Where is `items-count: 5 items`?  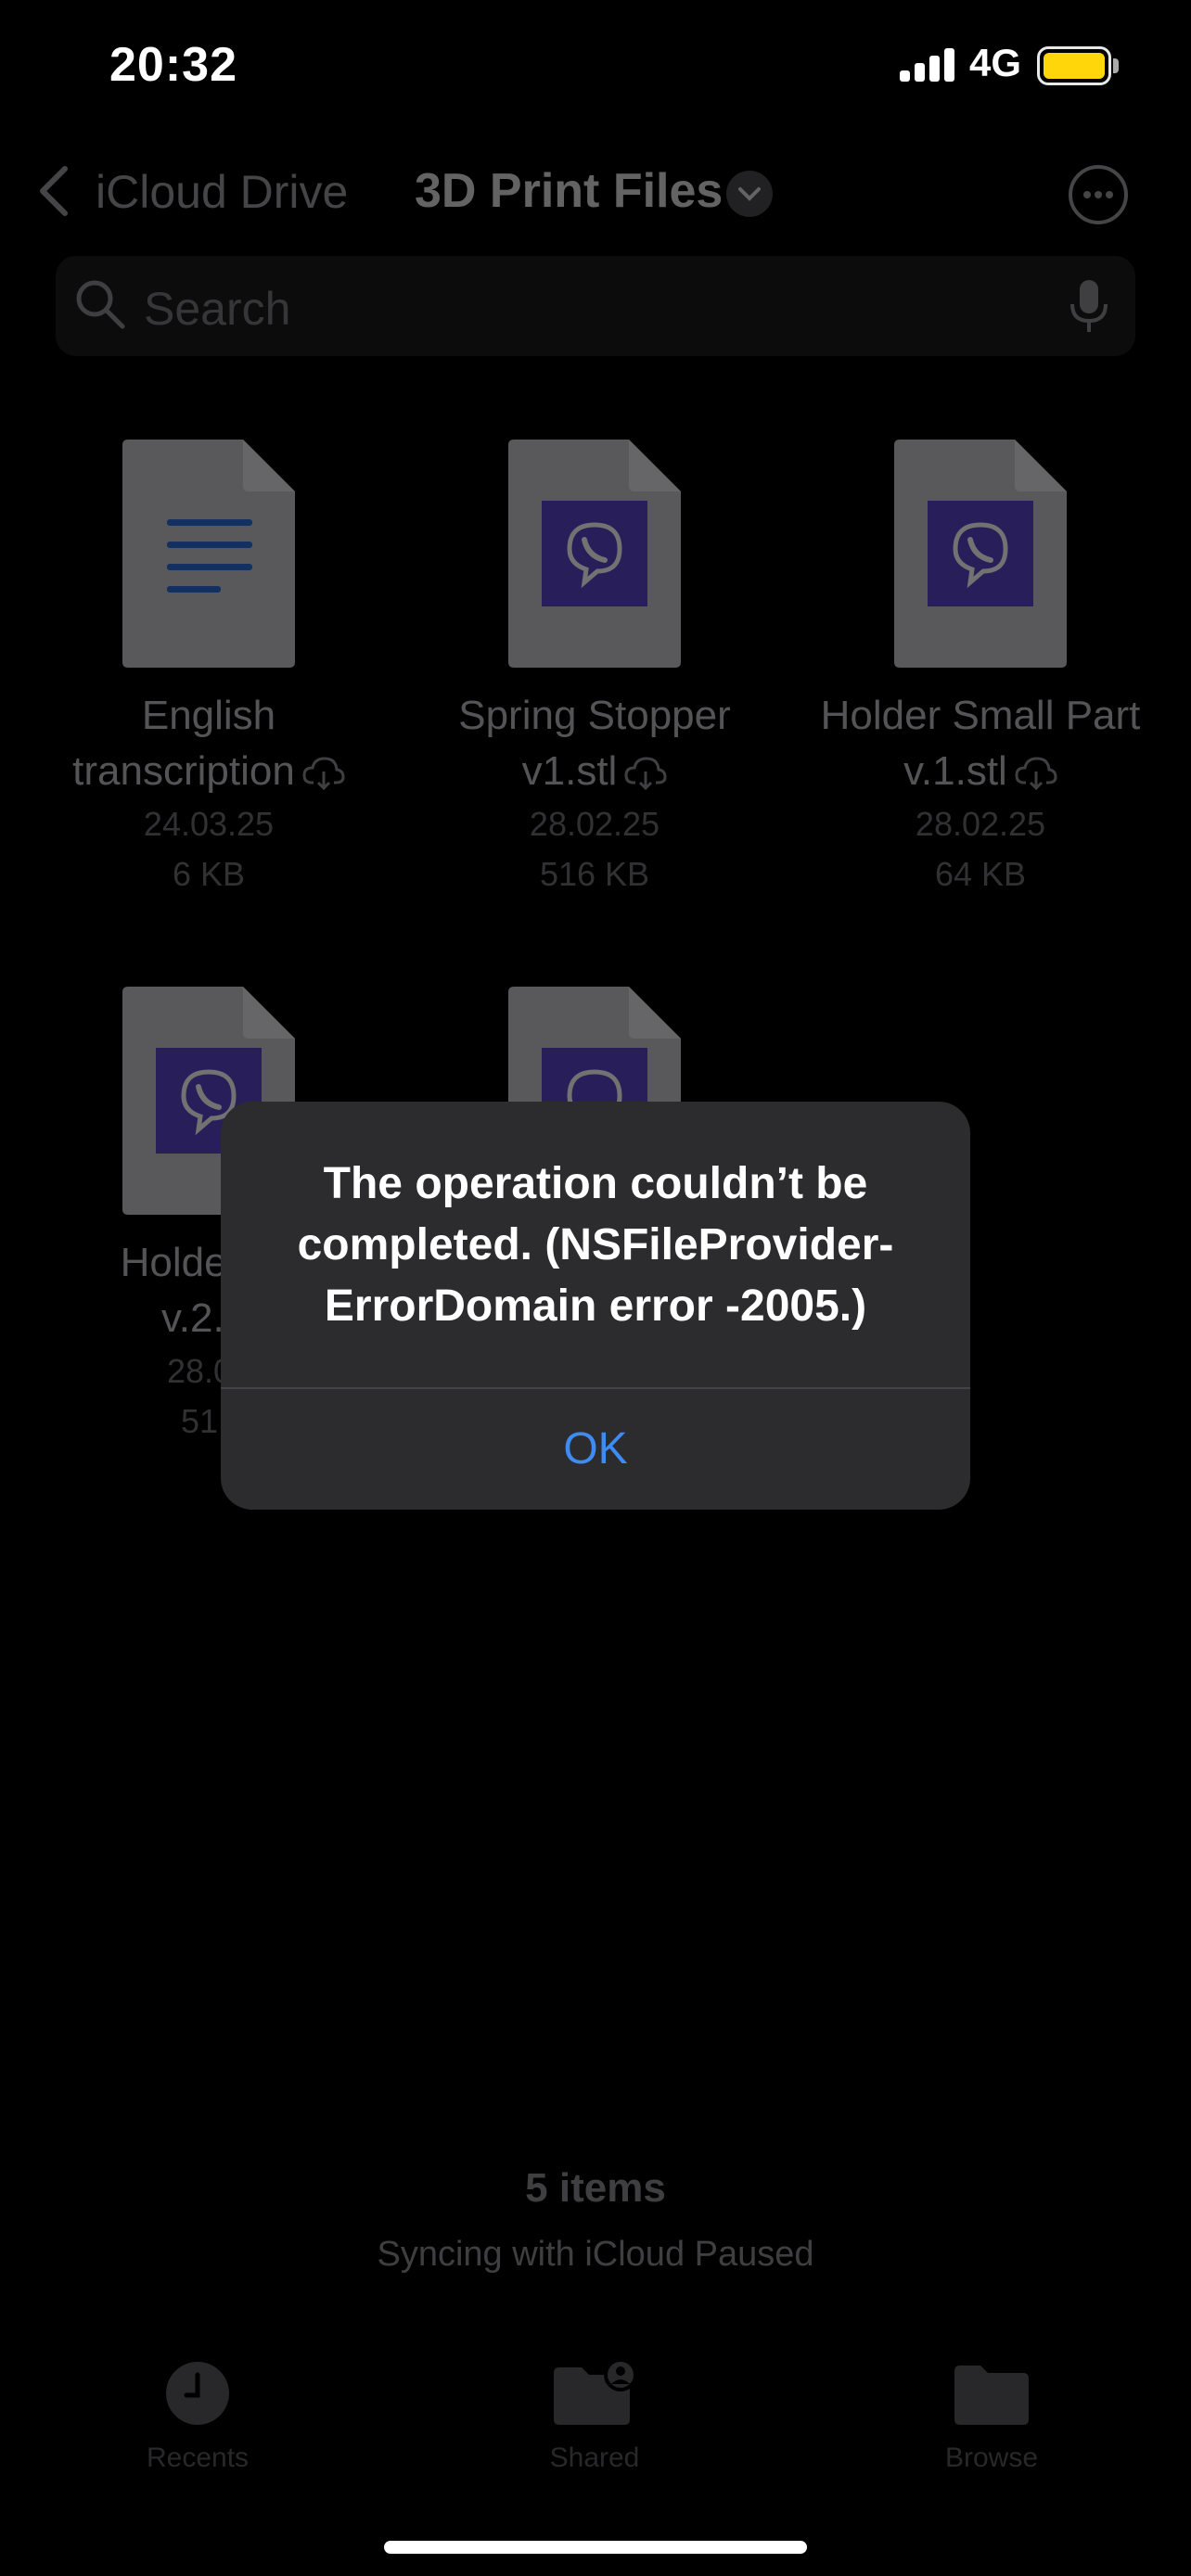
items-count: 5 items is located at coordinates (595, 2188).